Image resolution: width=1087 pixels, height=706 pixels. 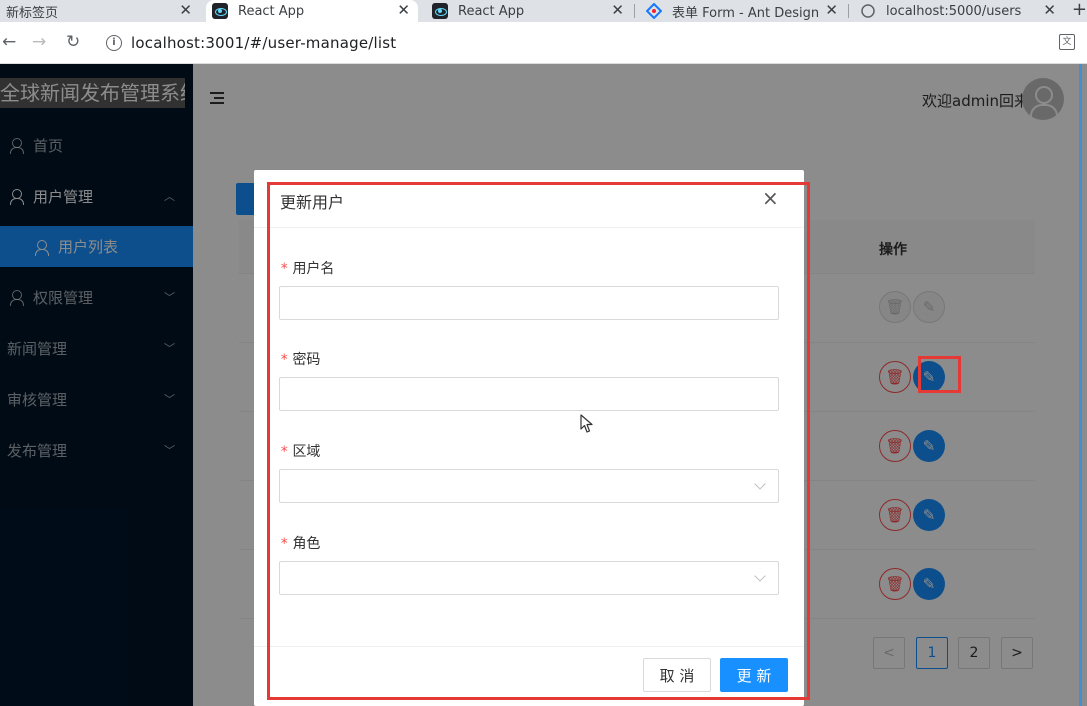 What do you see at coordinates (114, 43) in the screenshot?
I see `site-info-icon: i` at bounding box center [114, 43].